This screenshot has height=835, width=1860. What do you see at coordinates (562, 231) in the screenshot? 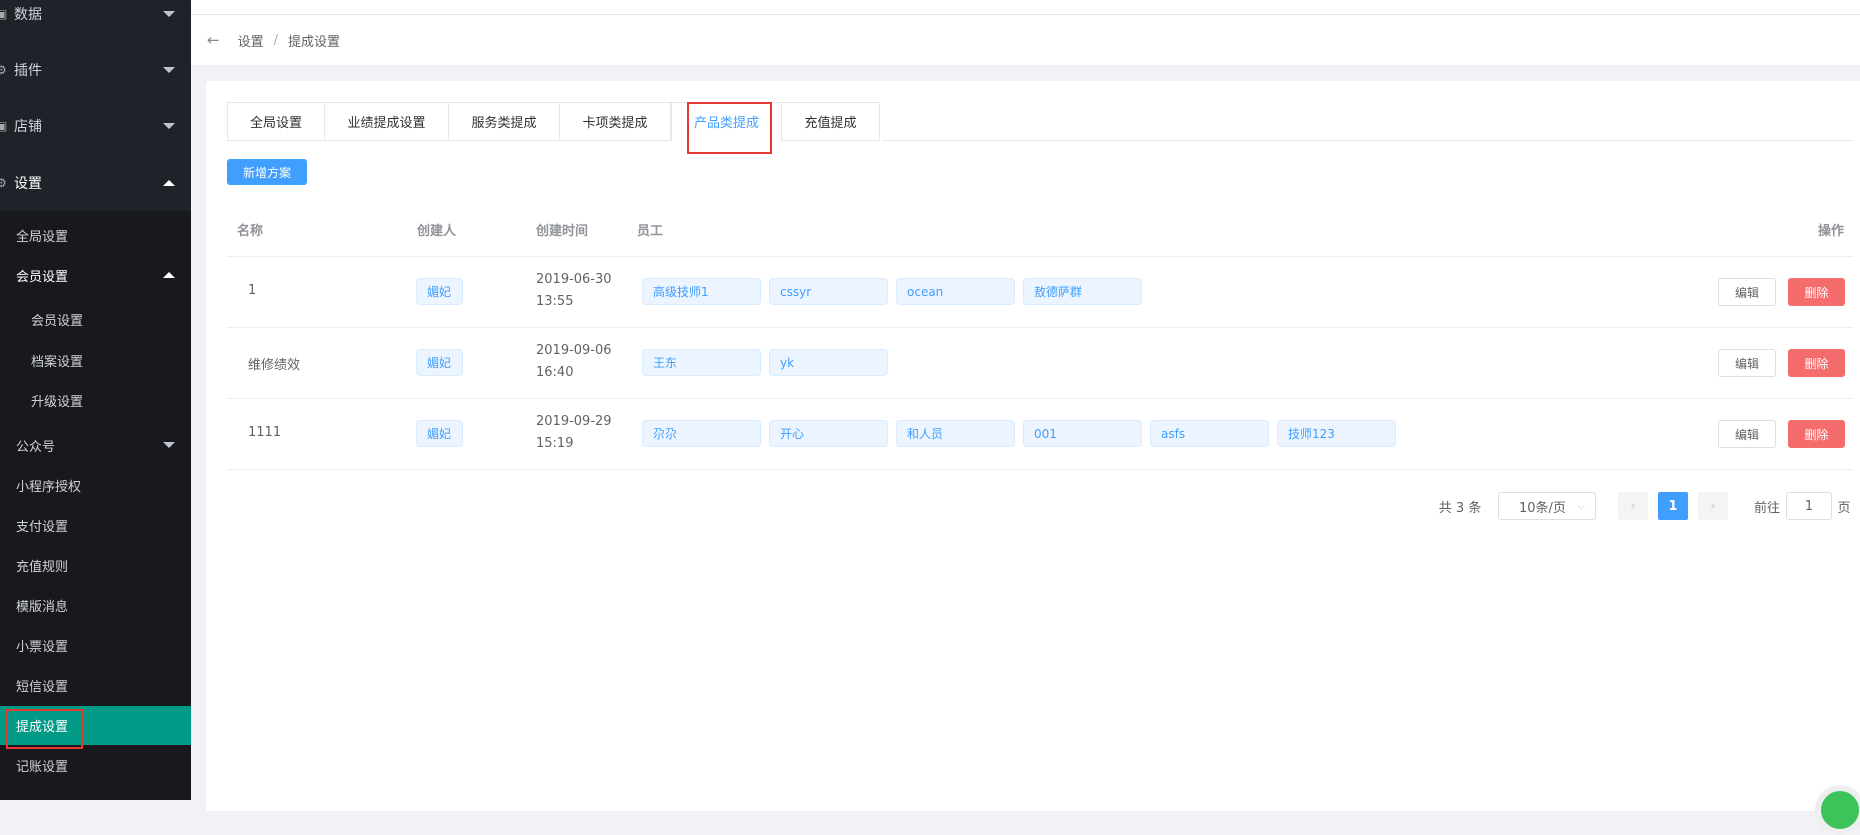
I see `col-header-created-time: 创建时间` at bounding box center [562, 231].